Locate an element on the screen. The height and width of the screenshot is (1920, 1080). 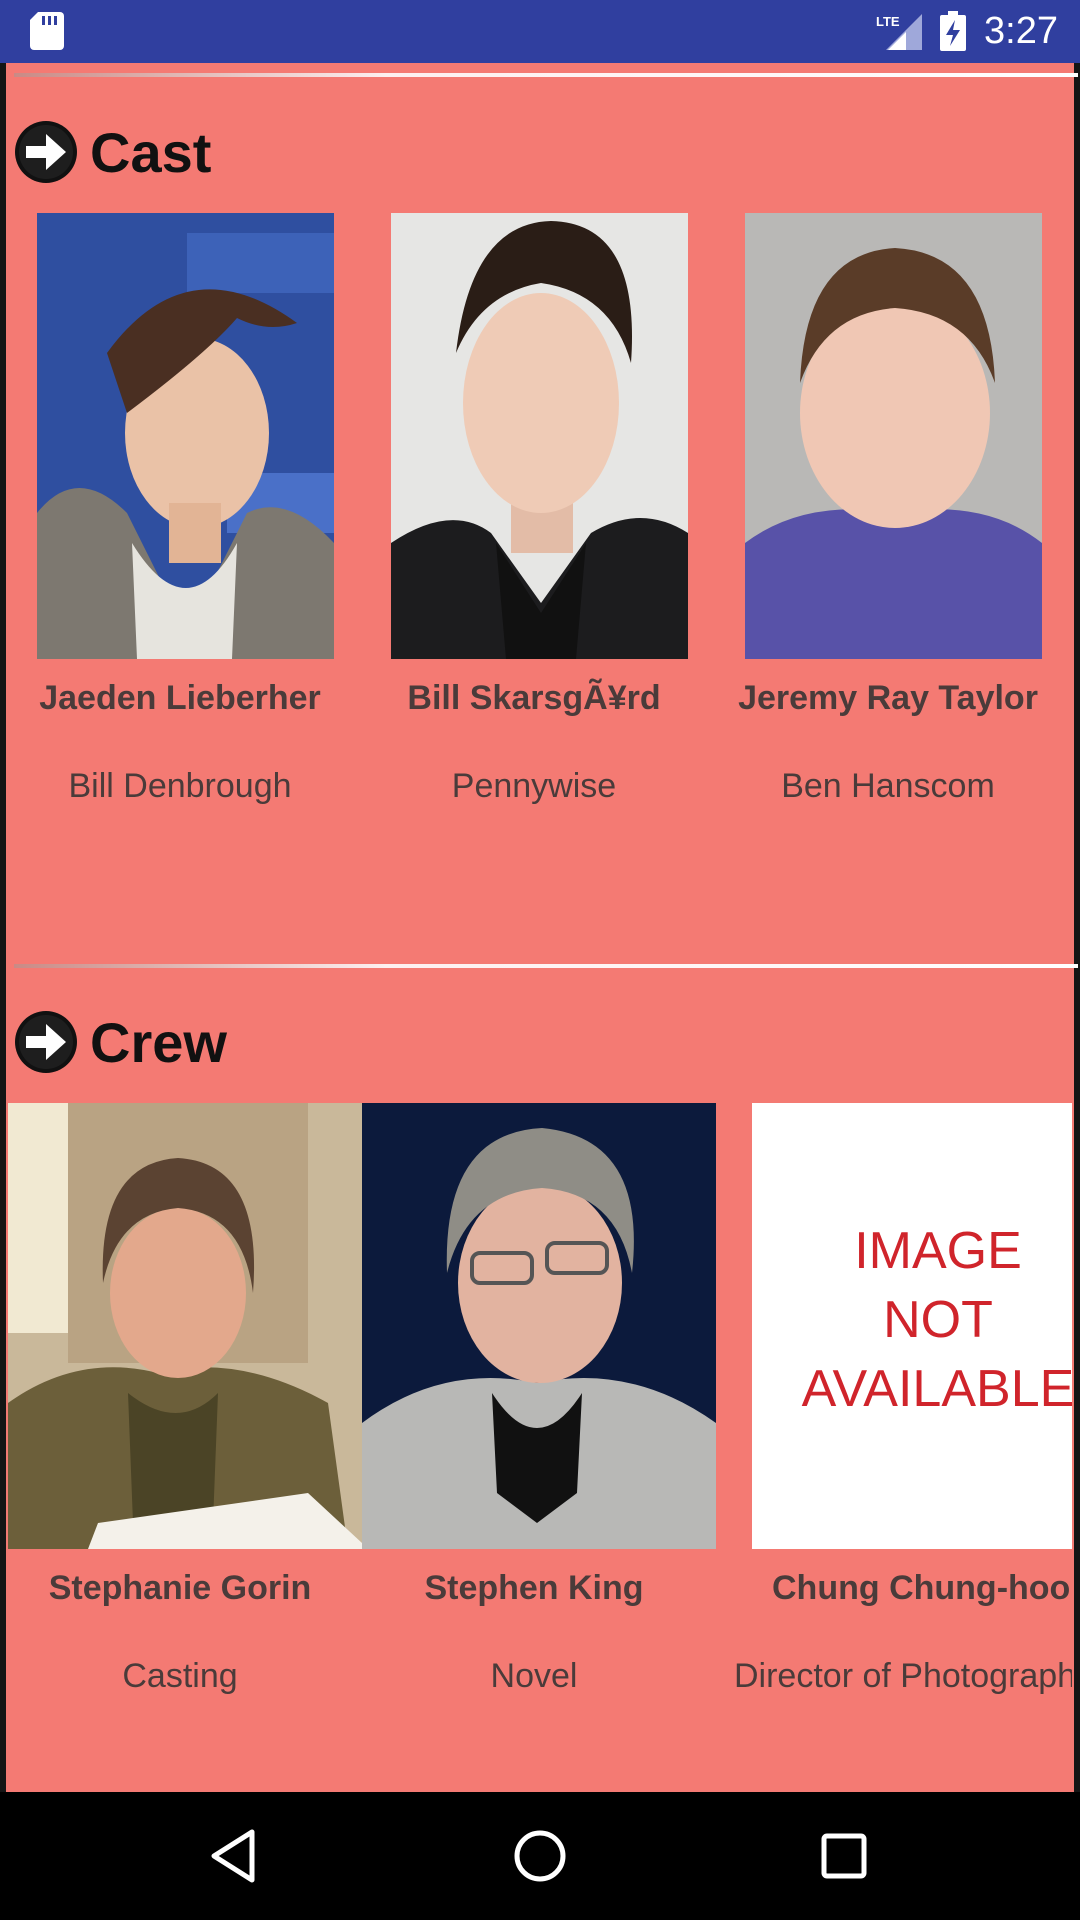
image-not-available-icon: IMAGE NOT AVAILABLE is located at coordinates (937, 1320).